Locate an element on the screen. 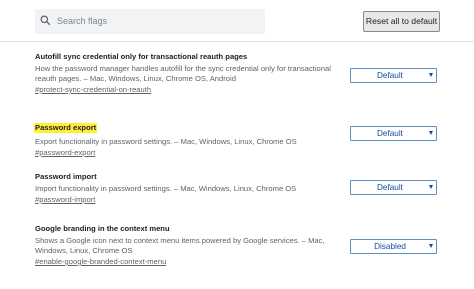  flags-header: Reset all to default is located at coordinates (237, 21).